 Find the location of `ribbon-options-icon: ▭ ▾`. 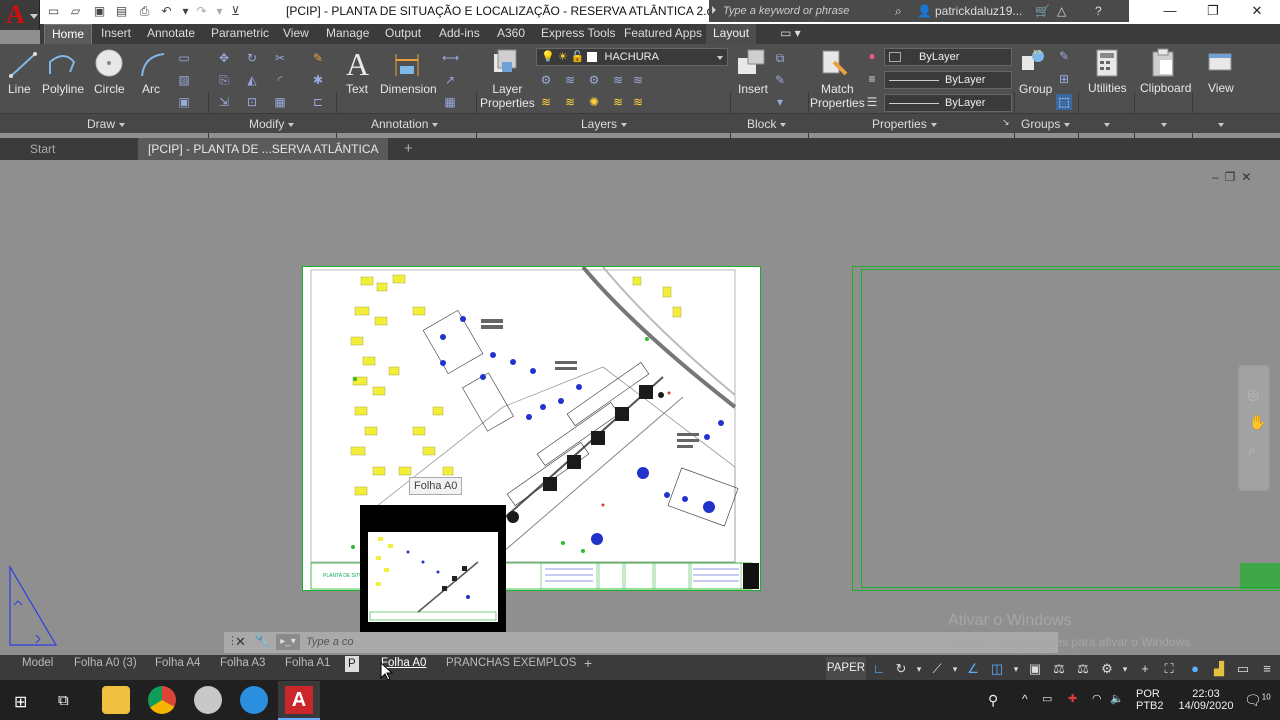

ribbon-options-icon: ▭ ▾ is located at coordinates (790, 34).